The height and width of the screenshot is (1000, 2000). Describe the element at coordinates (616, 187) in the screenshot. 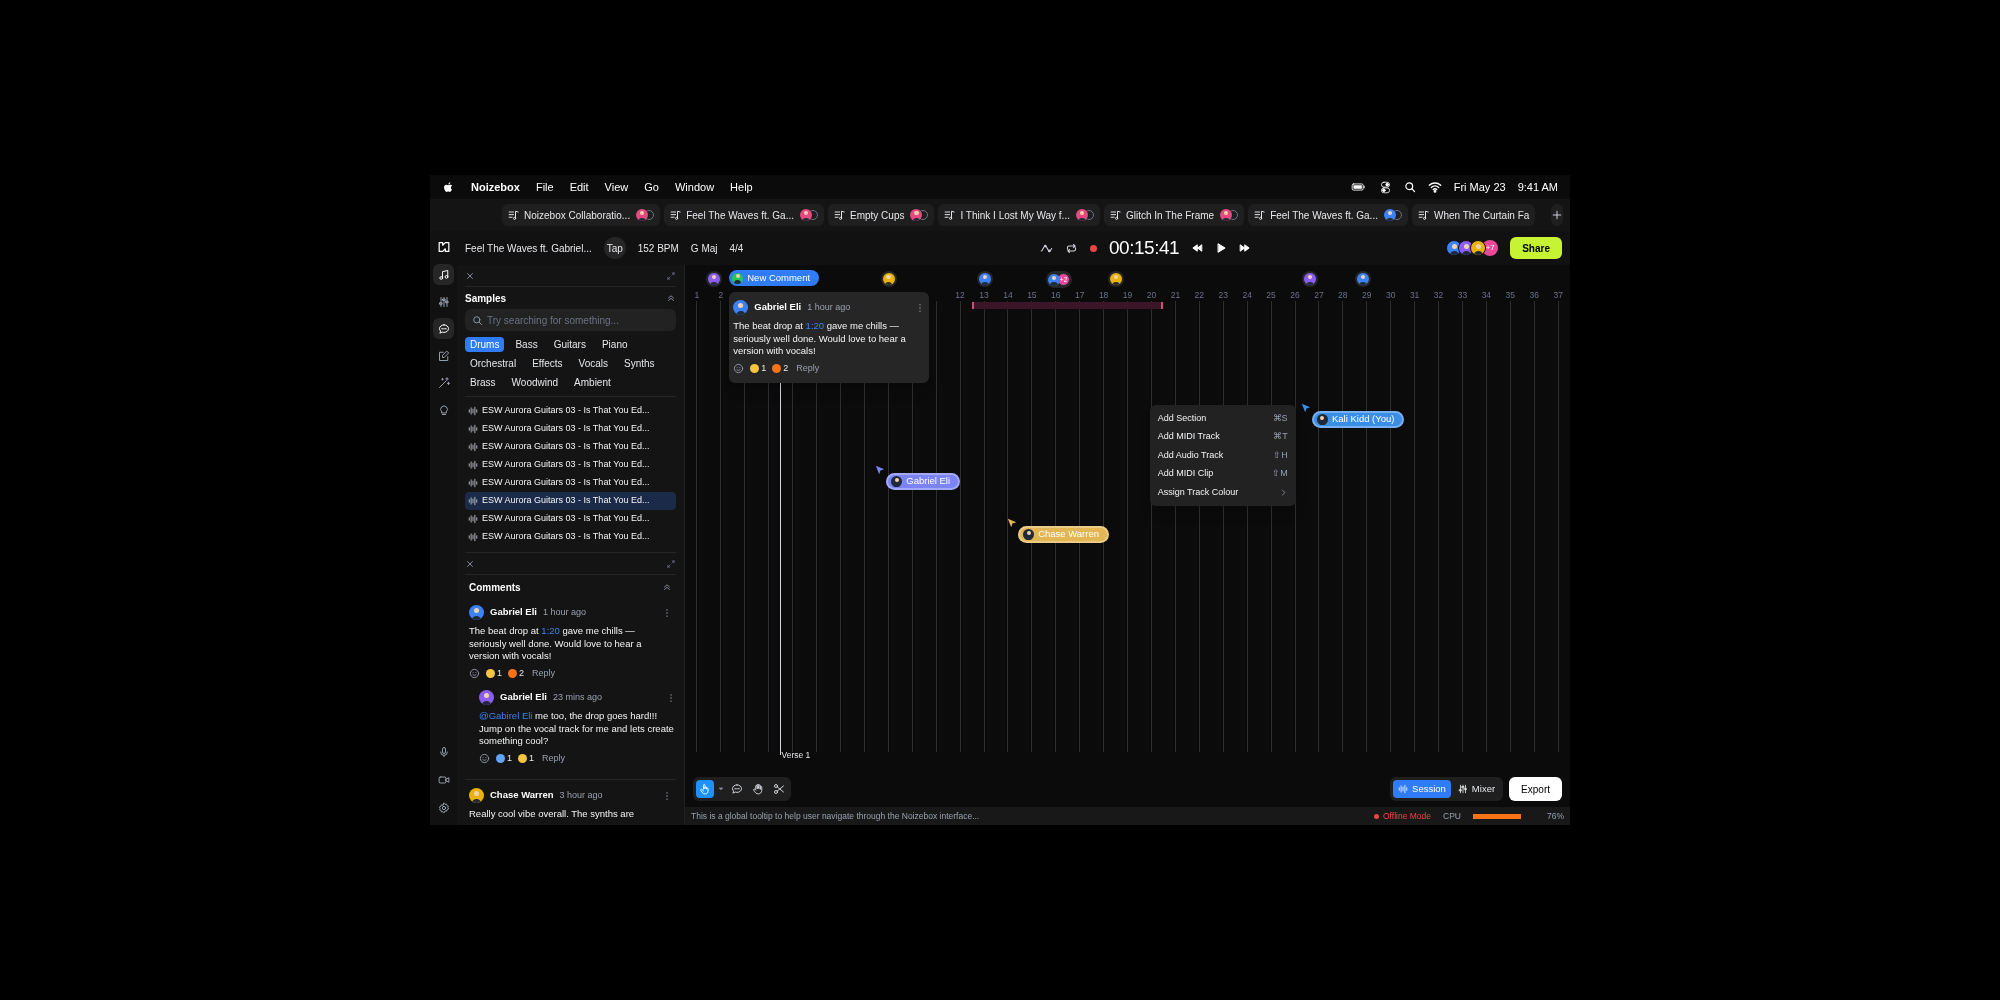

I see `menu-item: View` at that location.